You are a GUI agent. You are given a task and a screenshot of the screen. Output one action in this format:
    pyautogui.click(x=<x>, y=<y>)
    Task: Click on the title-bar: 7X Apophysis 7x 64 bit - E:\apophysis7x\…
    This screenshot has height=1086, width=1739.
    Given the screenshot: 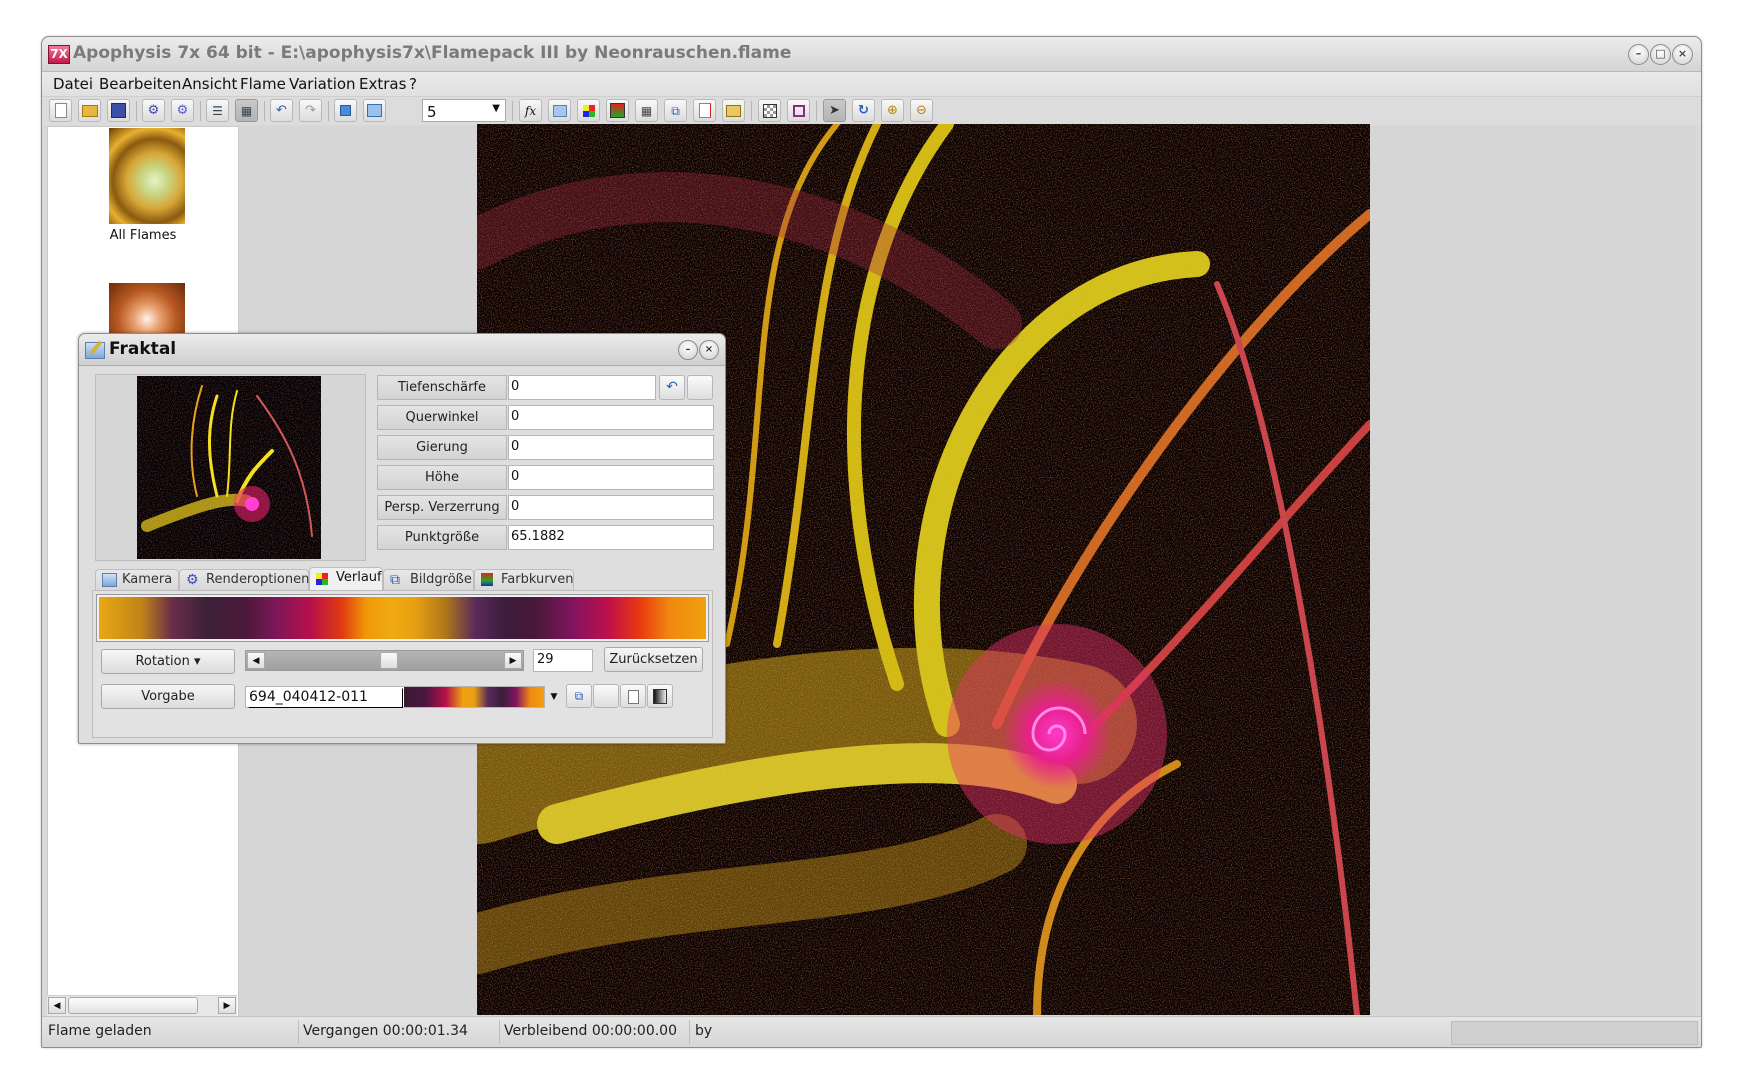 What is the action you would take?
    pyautogui.click(x=871, y=54)
    